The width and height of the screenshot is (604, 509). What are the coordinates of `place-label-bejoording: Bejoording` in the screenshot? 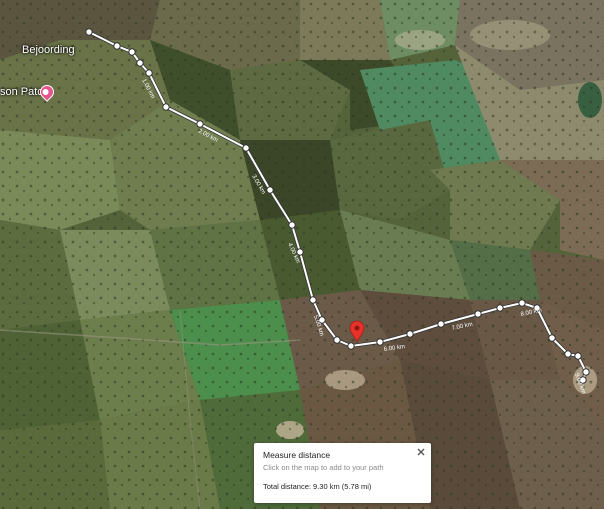 It's located at (48, 50).